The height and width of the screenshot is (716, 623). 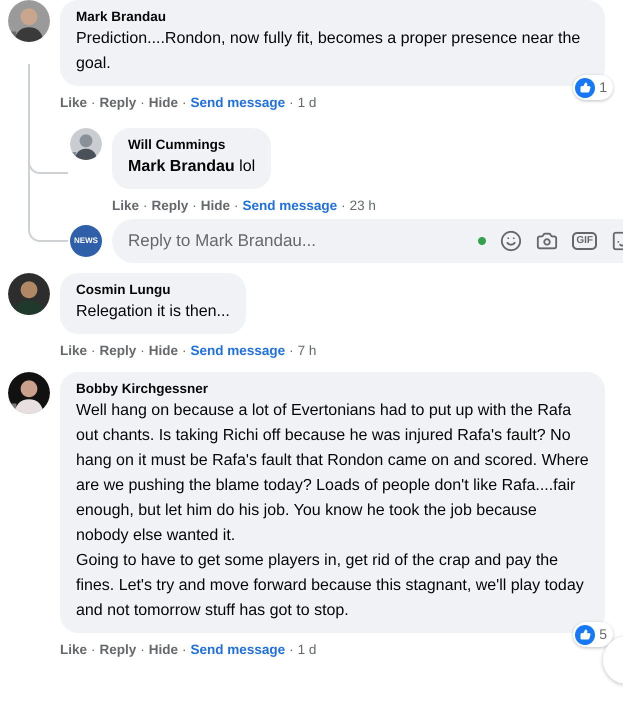 I want to click on author-name: Will Cummings, so click(x=192, y=145).